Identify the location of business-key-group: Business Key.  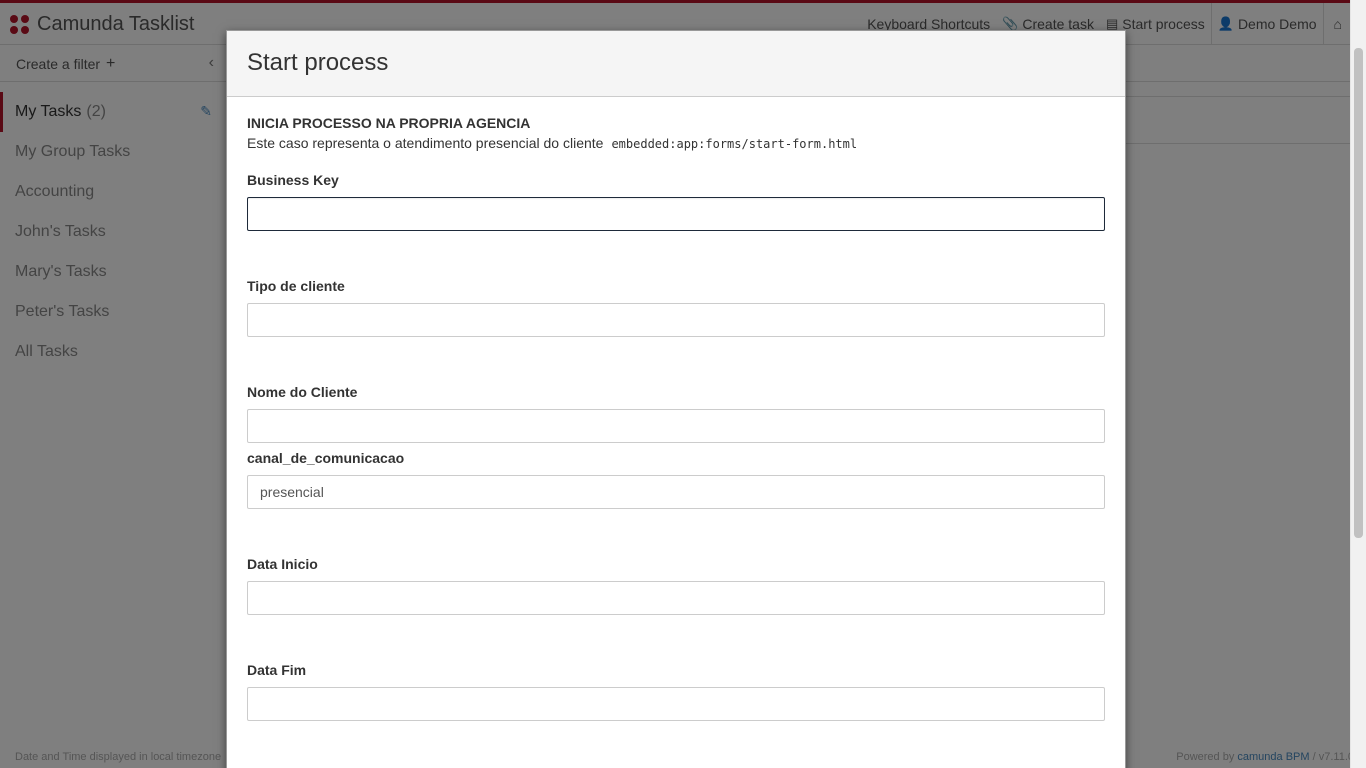
(676, 201).